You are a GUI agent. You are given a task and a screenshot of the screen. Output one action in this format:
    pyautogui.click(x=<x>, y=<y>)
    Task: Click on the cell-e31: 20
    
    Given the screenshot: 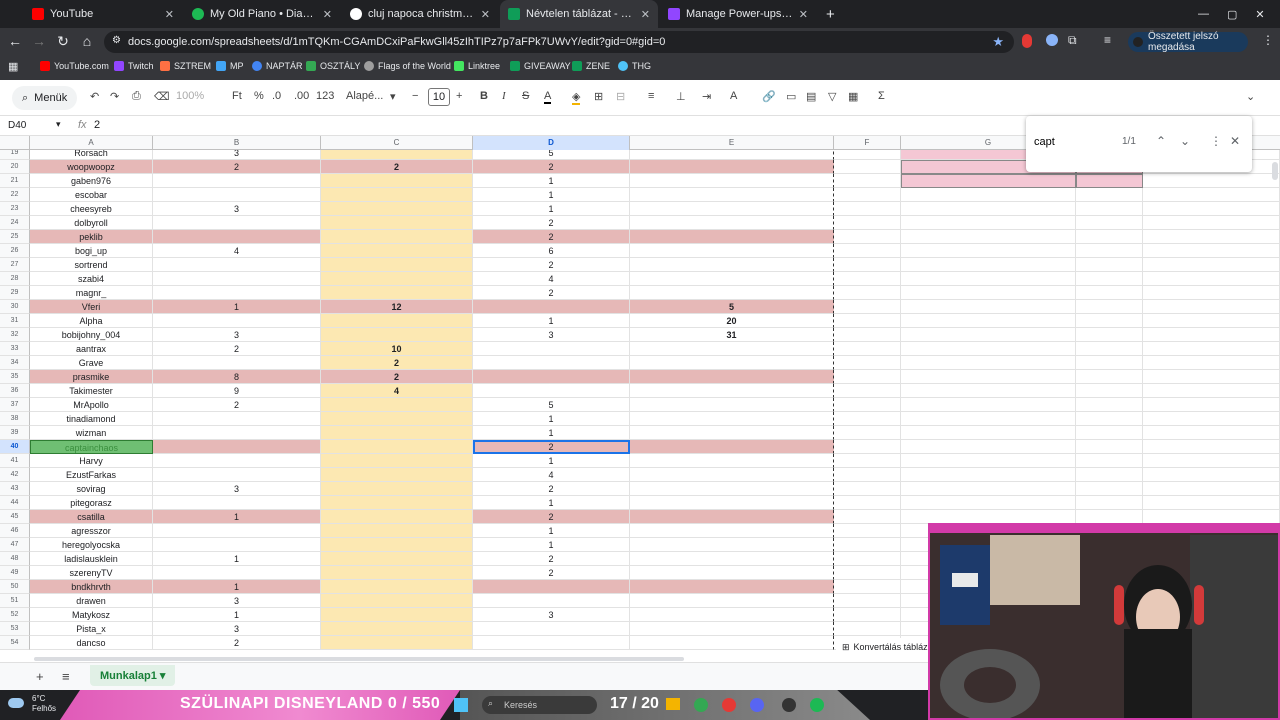 What is the action you would take?
    pyautogui.click(x=732, y=321)
    